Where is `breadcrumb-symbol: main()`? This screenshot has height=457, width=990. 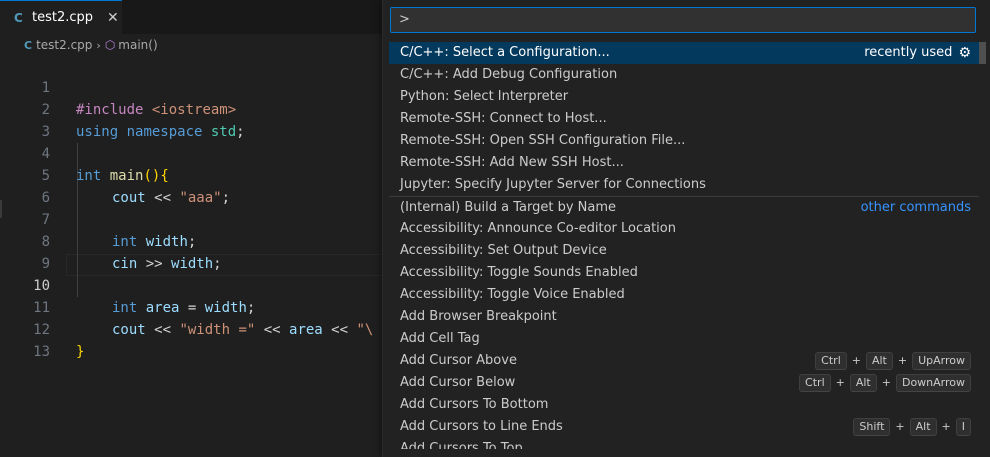 breadcrumb-symbol: main() is located at coordinates (137, 45).